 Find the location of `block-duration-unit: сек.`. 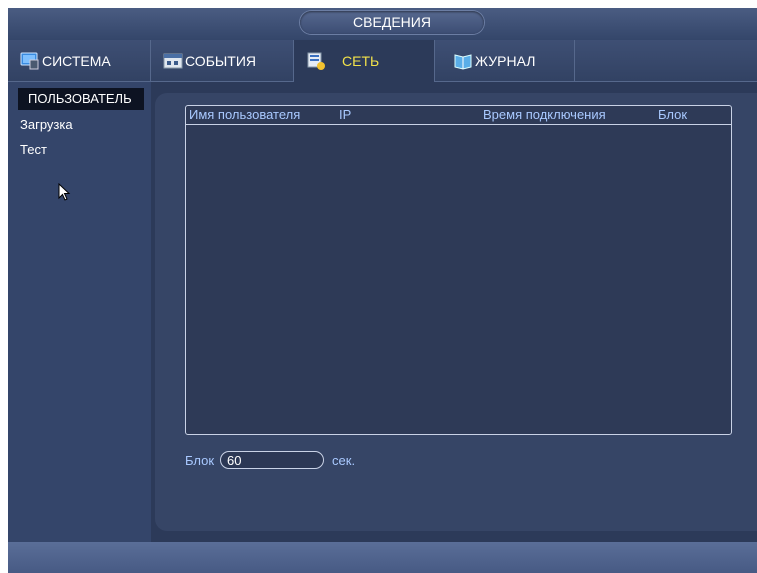

block-duration-unit: сек. is located at coordinates (344, 460).